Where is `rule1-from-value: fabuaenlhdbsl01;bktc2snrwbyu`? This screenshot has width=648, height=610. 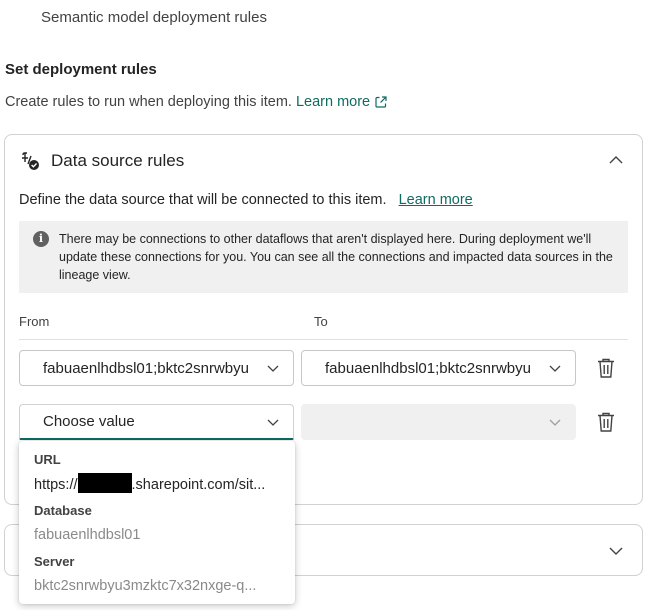
rule1-from-value: fabuaenlhdbsl01;bktc2snrwbyu is located at coordinates (146, 368).